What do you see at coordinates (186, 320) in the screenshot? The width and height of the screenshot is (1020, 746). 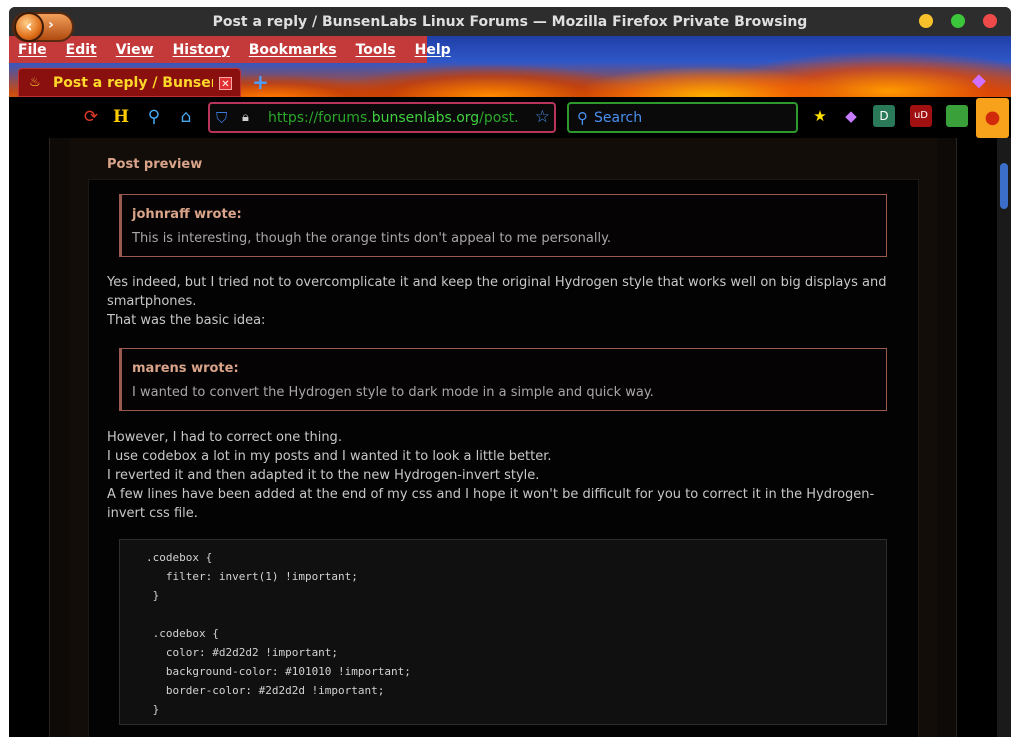 I see `text-line: That was the basic idea:` at bounding box center [186, 320].